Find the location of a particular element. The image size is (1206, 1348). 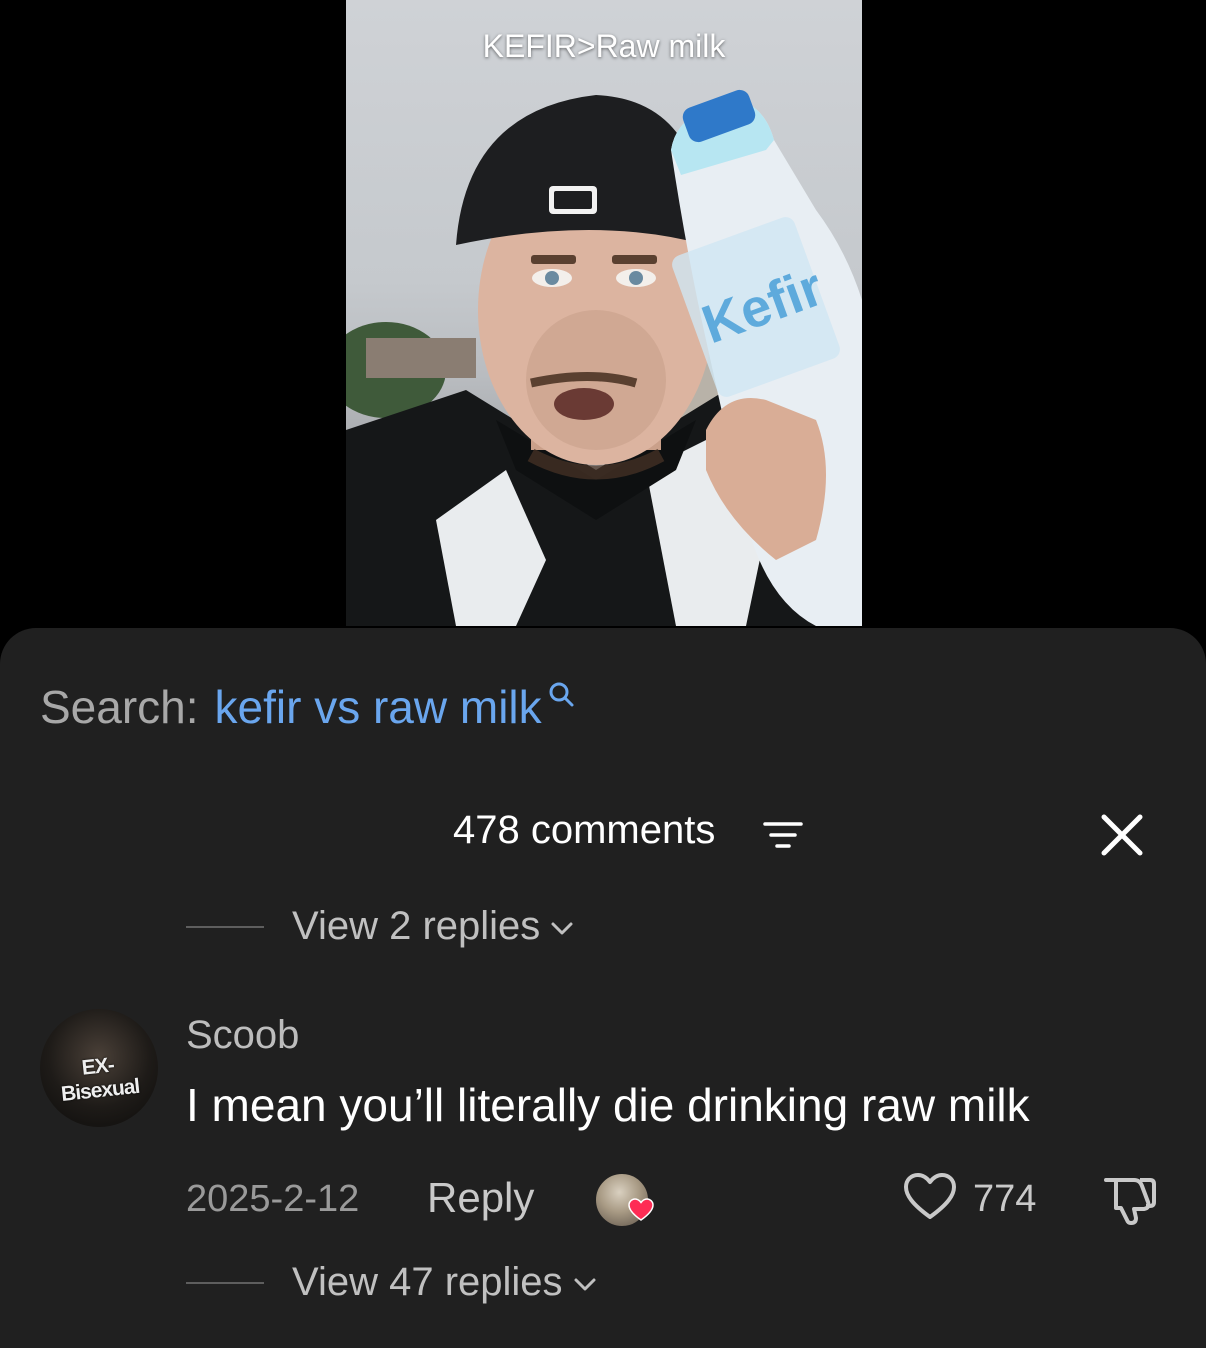

search-suggestion: Search: kefir vs raw milk is located at coordinates (308, 707).